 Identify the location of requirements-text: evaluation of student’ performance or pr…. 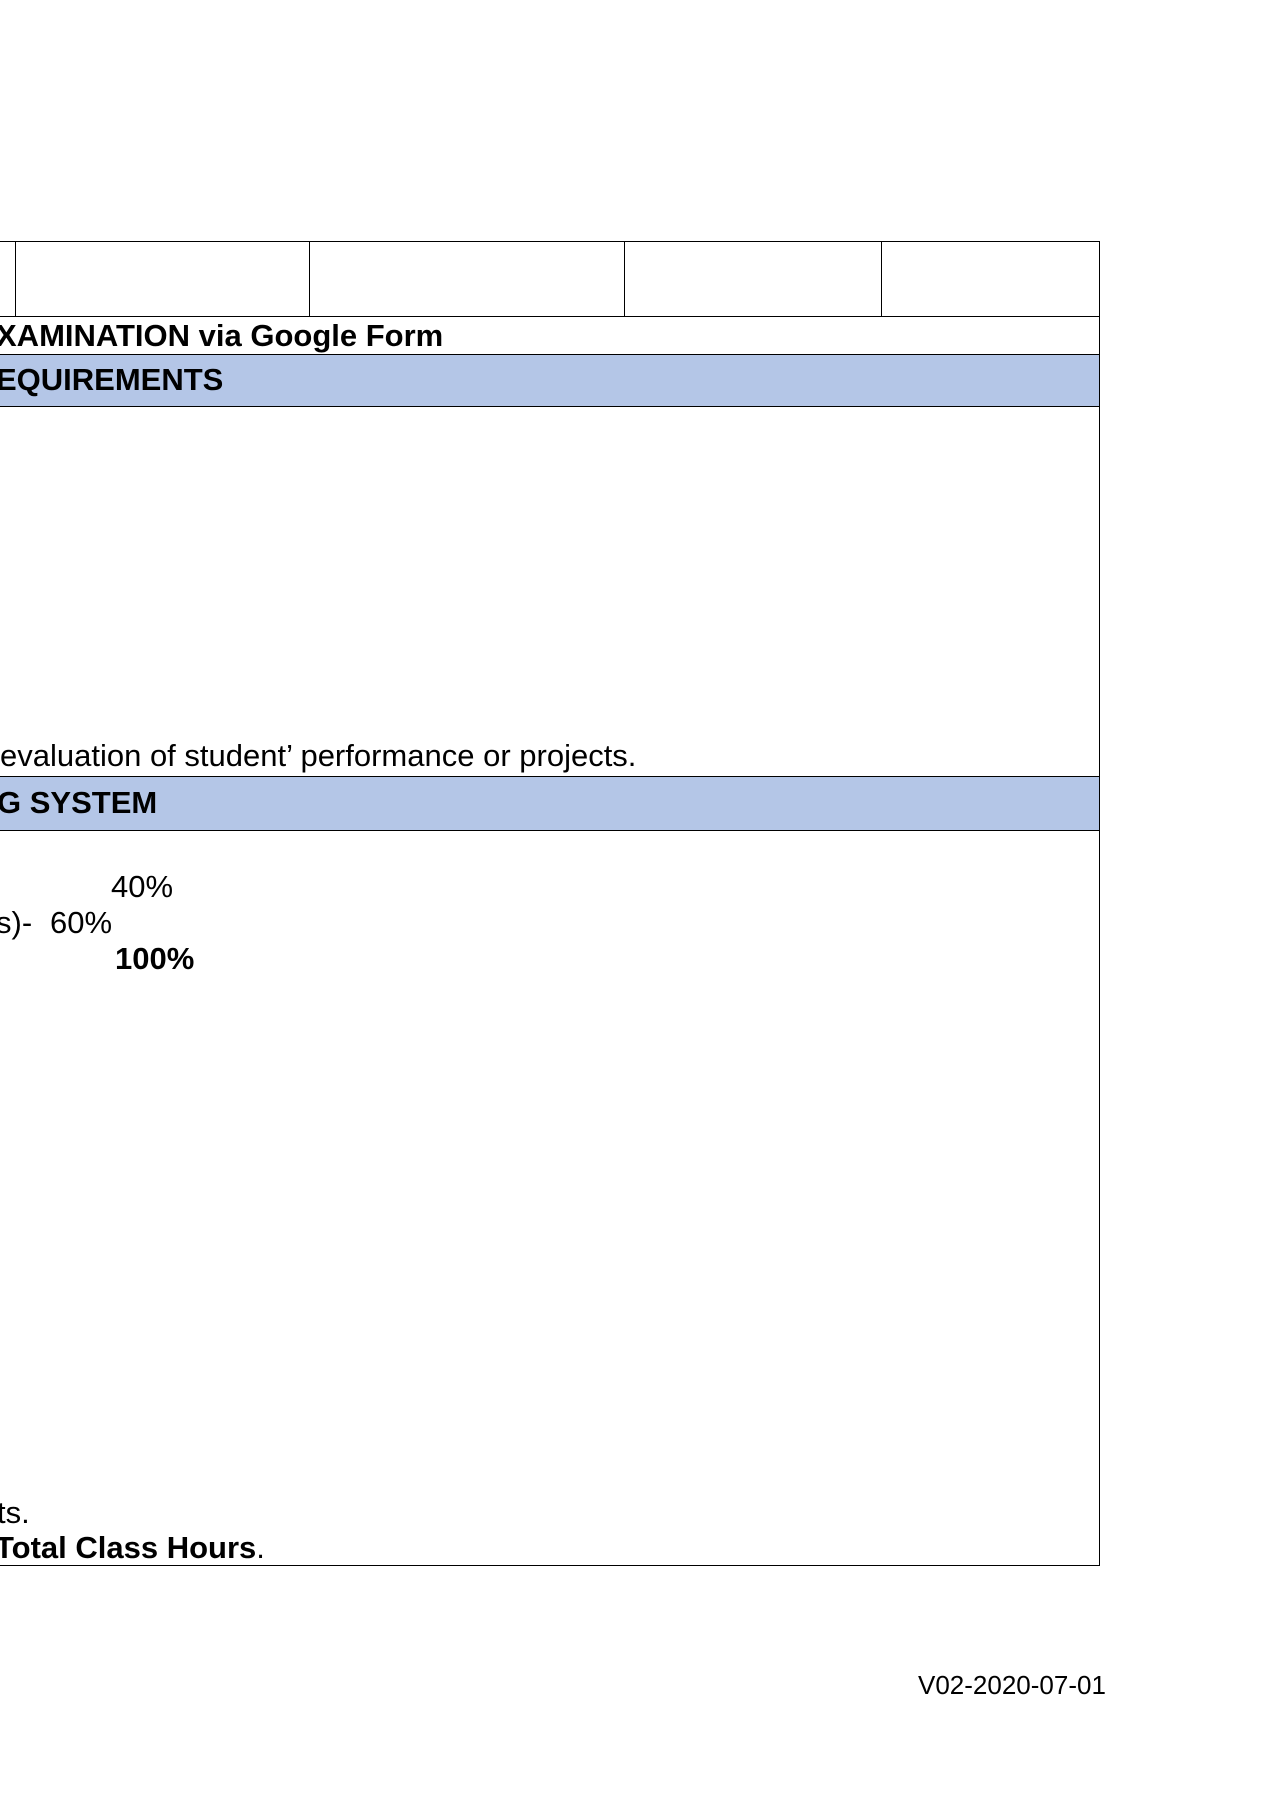
(318, 755).